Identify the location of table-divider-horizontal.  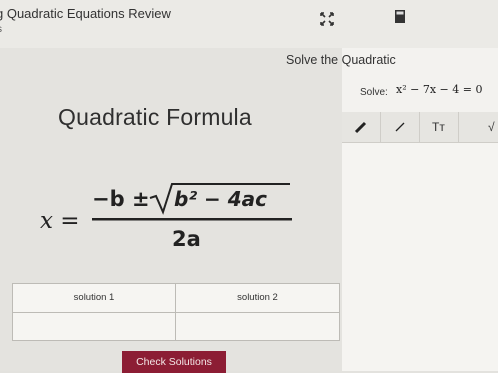
(176, 312).